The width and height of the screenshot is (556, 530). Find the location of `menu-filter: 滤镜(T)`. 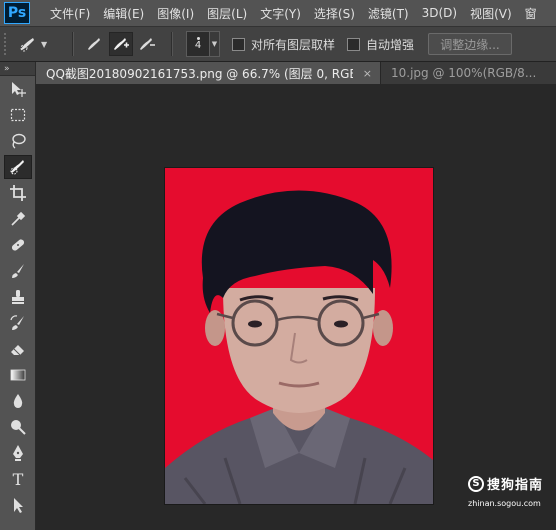

menu-filter: 滤镜(T) is located at coordinates (388, 13).